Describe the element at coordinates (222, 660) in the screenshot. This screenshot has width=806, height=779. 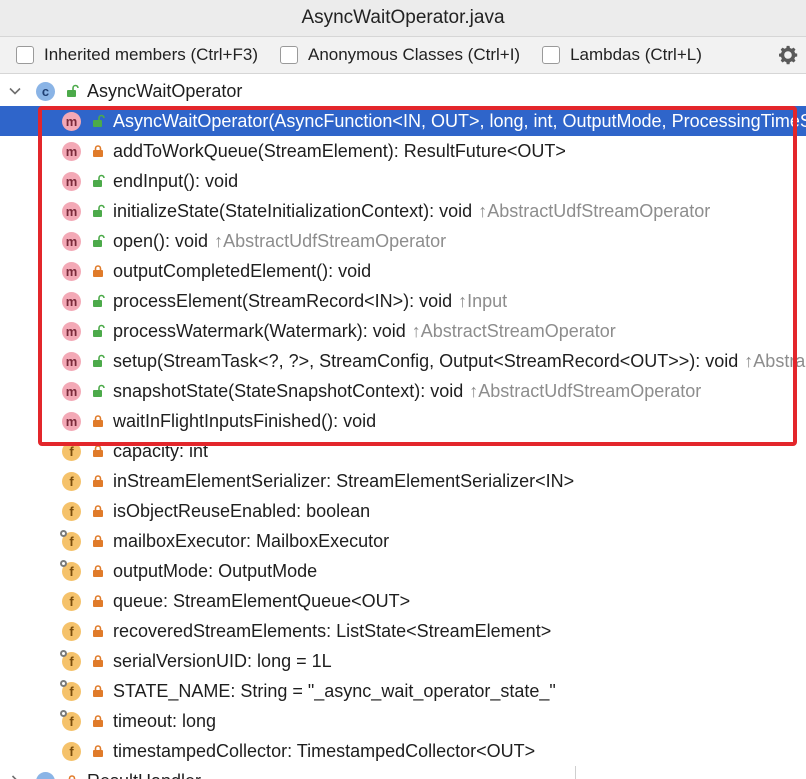
I see `field-name-label: serialVersionUID: long = 1L` at that location.